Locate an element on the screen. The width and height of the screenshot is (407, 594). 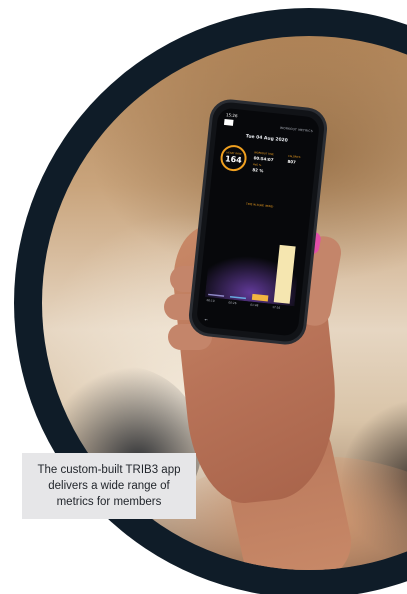
x-label: 00:10 is located at coordinates (210, 300).